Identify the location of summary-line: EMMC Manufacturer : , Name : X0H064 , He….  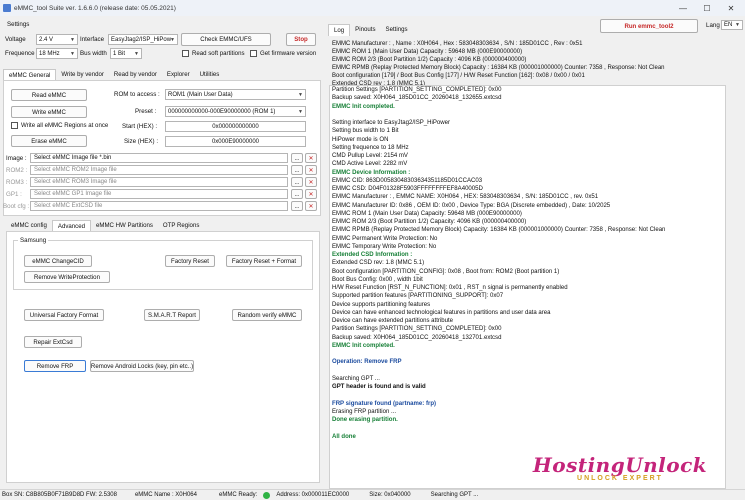
(457, 44).